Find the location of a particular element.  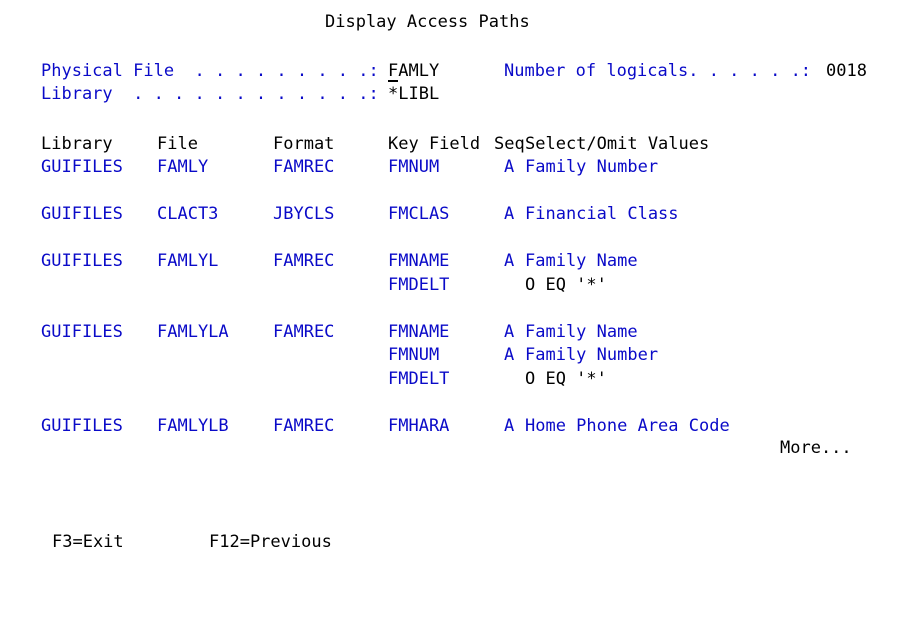

table-row: GUIFILES FAMLY FAMREC FMNUM A Family Number is located at coordinates (450, 168).